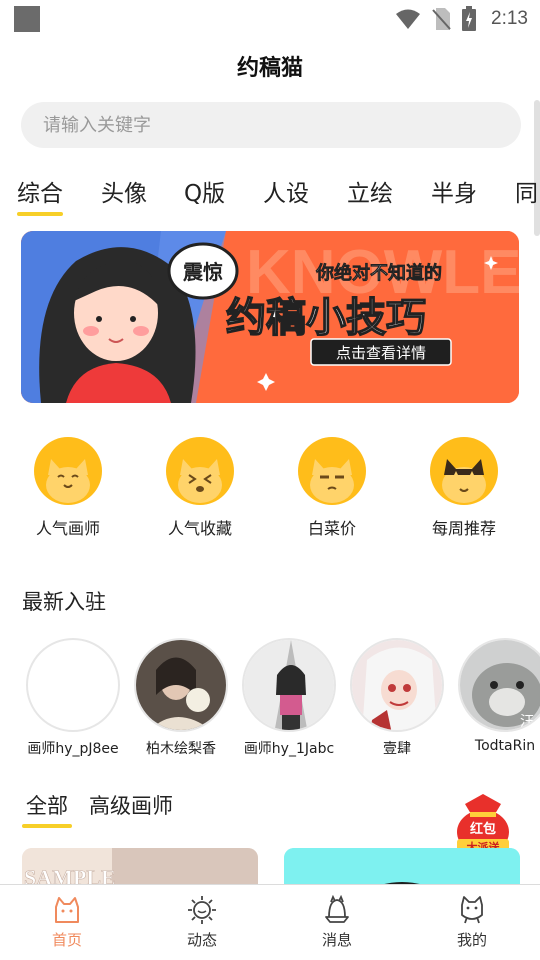 This screenshot has height=960, width=540. I want to click on artist-card: 画师hy_pJ8ee, so click(73, 698).